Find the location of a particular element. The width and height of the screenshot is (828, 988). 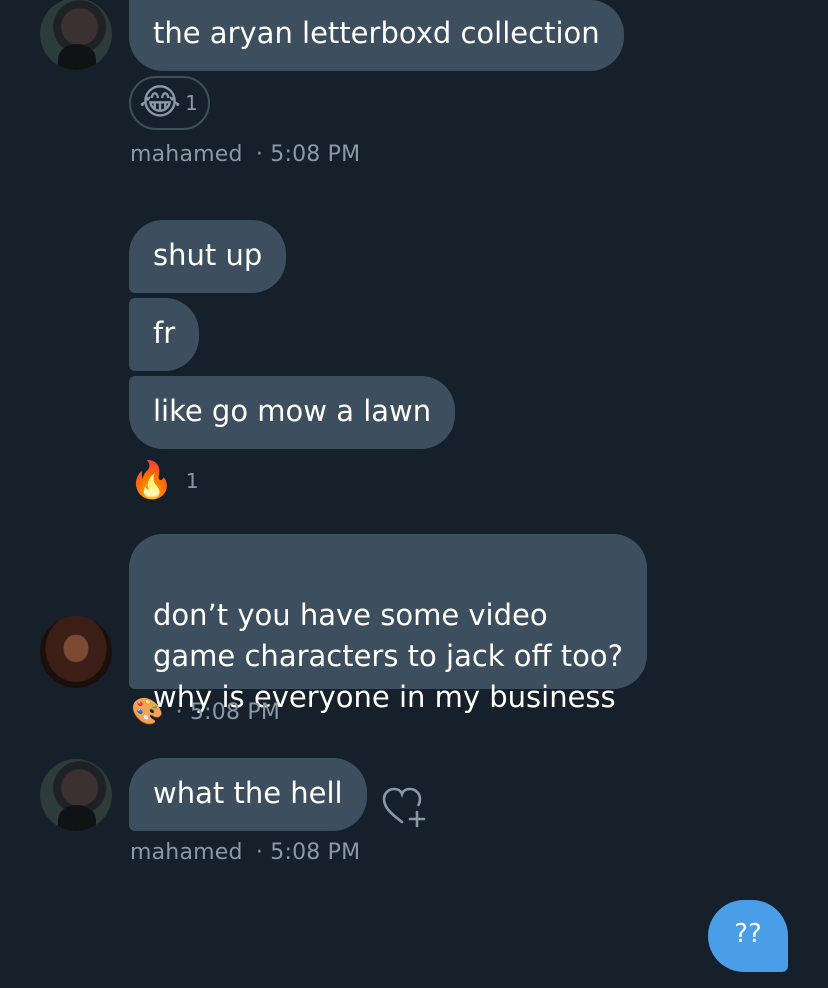

message-bubble: like go mow a lawn is located at coordinates (292, 412).